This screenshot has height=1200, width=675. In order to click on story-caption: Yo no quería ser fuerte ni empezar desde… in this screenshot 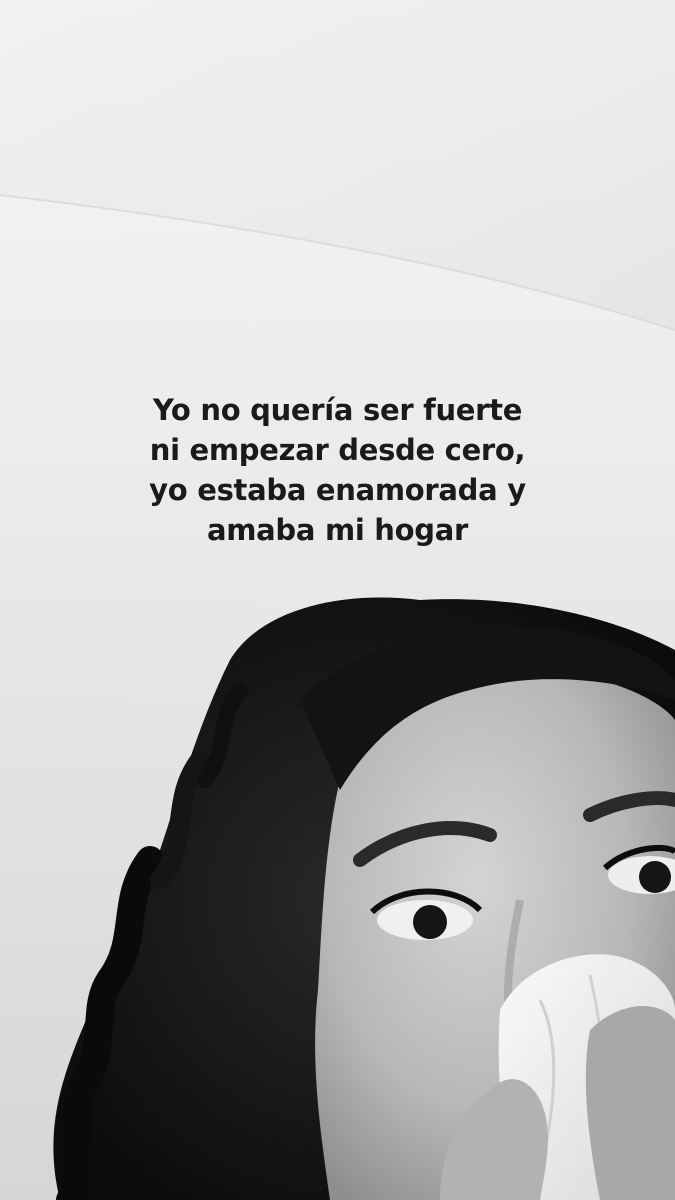, I will do `click(337, 470)`.